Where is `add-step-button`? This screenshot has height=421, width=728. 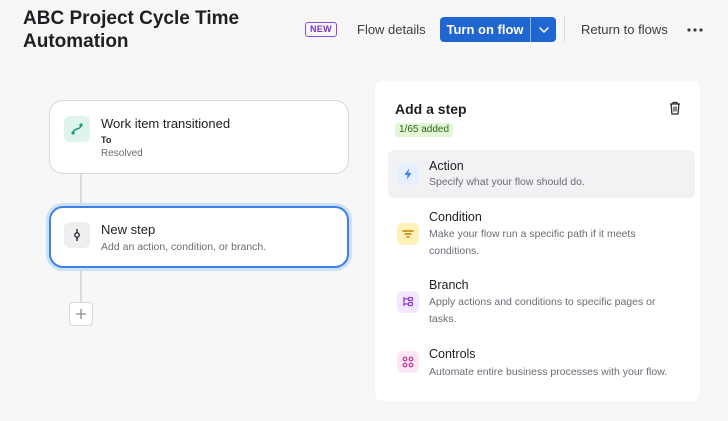 add-step-button is located at coordinates (81, 314).